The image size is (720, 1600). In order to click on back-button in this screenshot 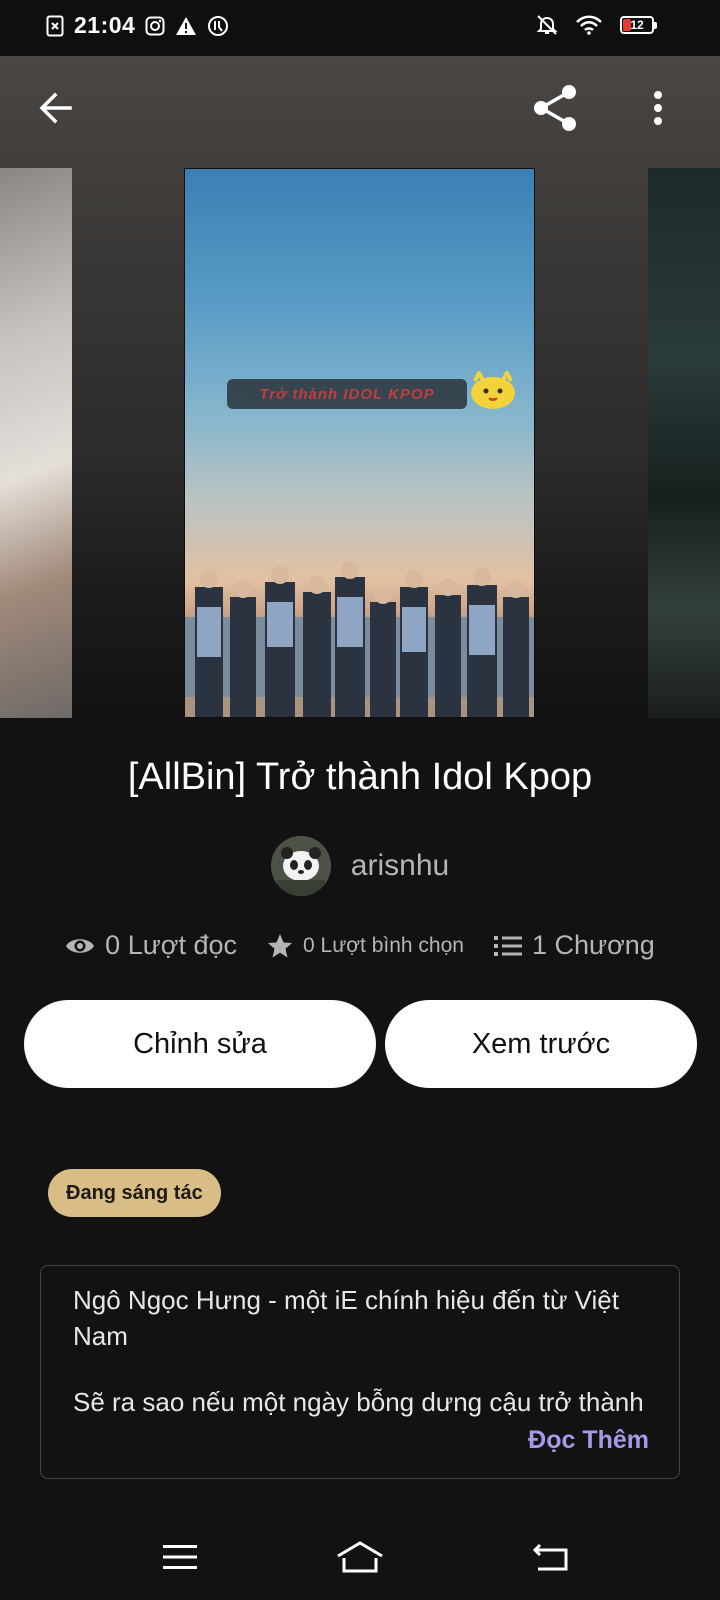, I will do `click(56, 108)`.